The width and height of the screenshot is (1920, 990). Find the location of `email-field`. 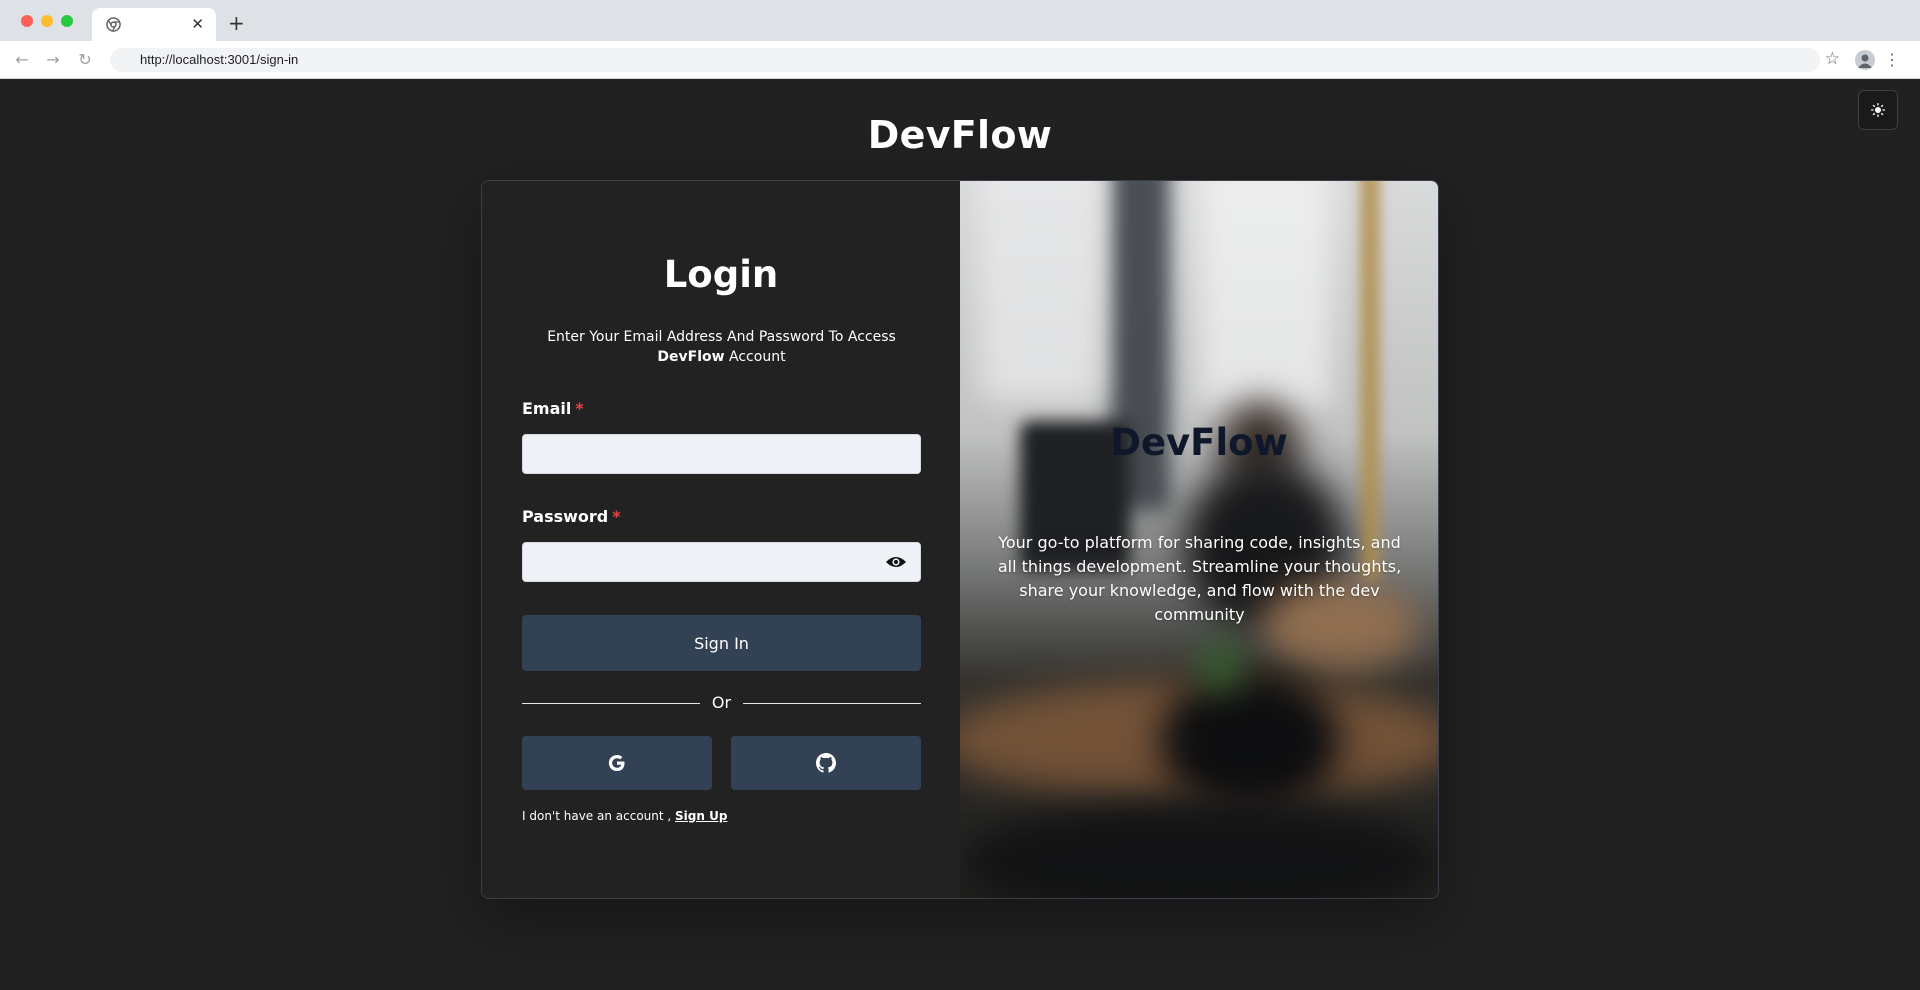

email-field is located at coordinates (721, 454).